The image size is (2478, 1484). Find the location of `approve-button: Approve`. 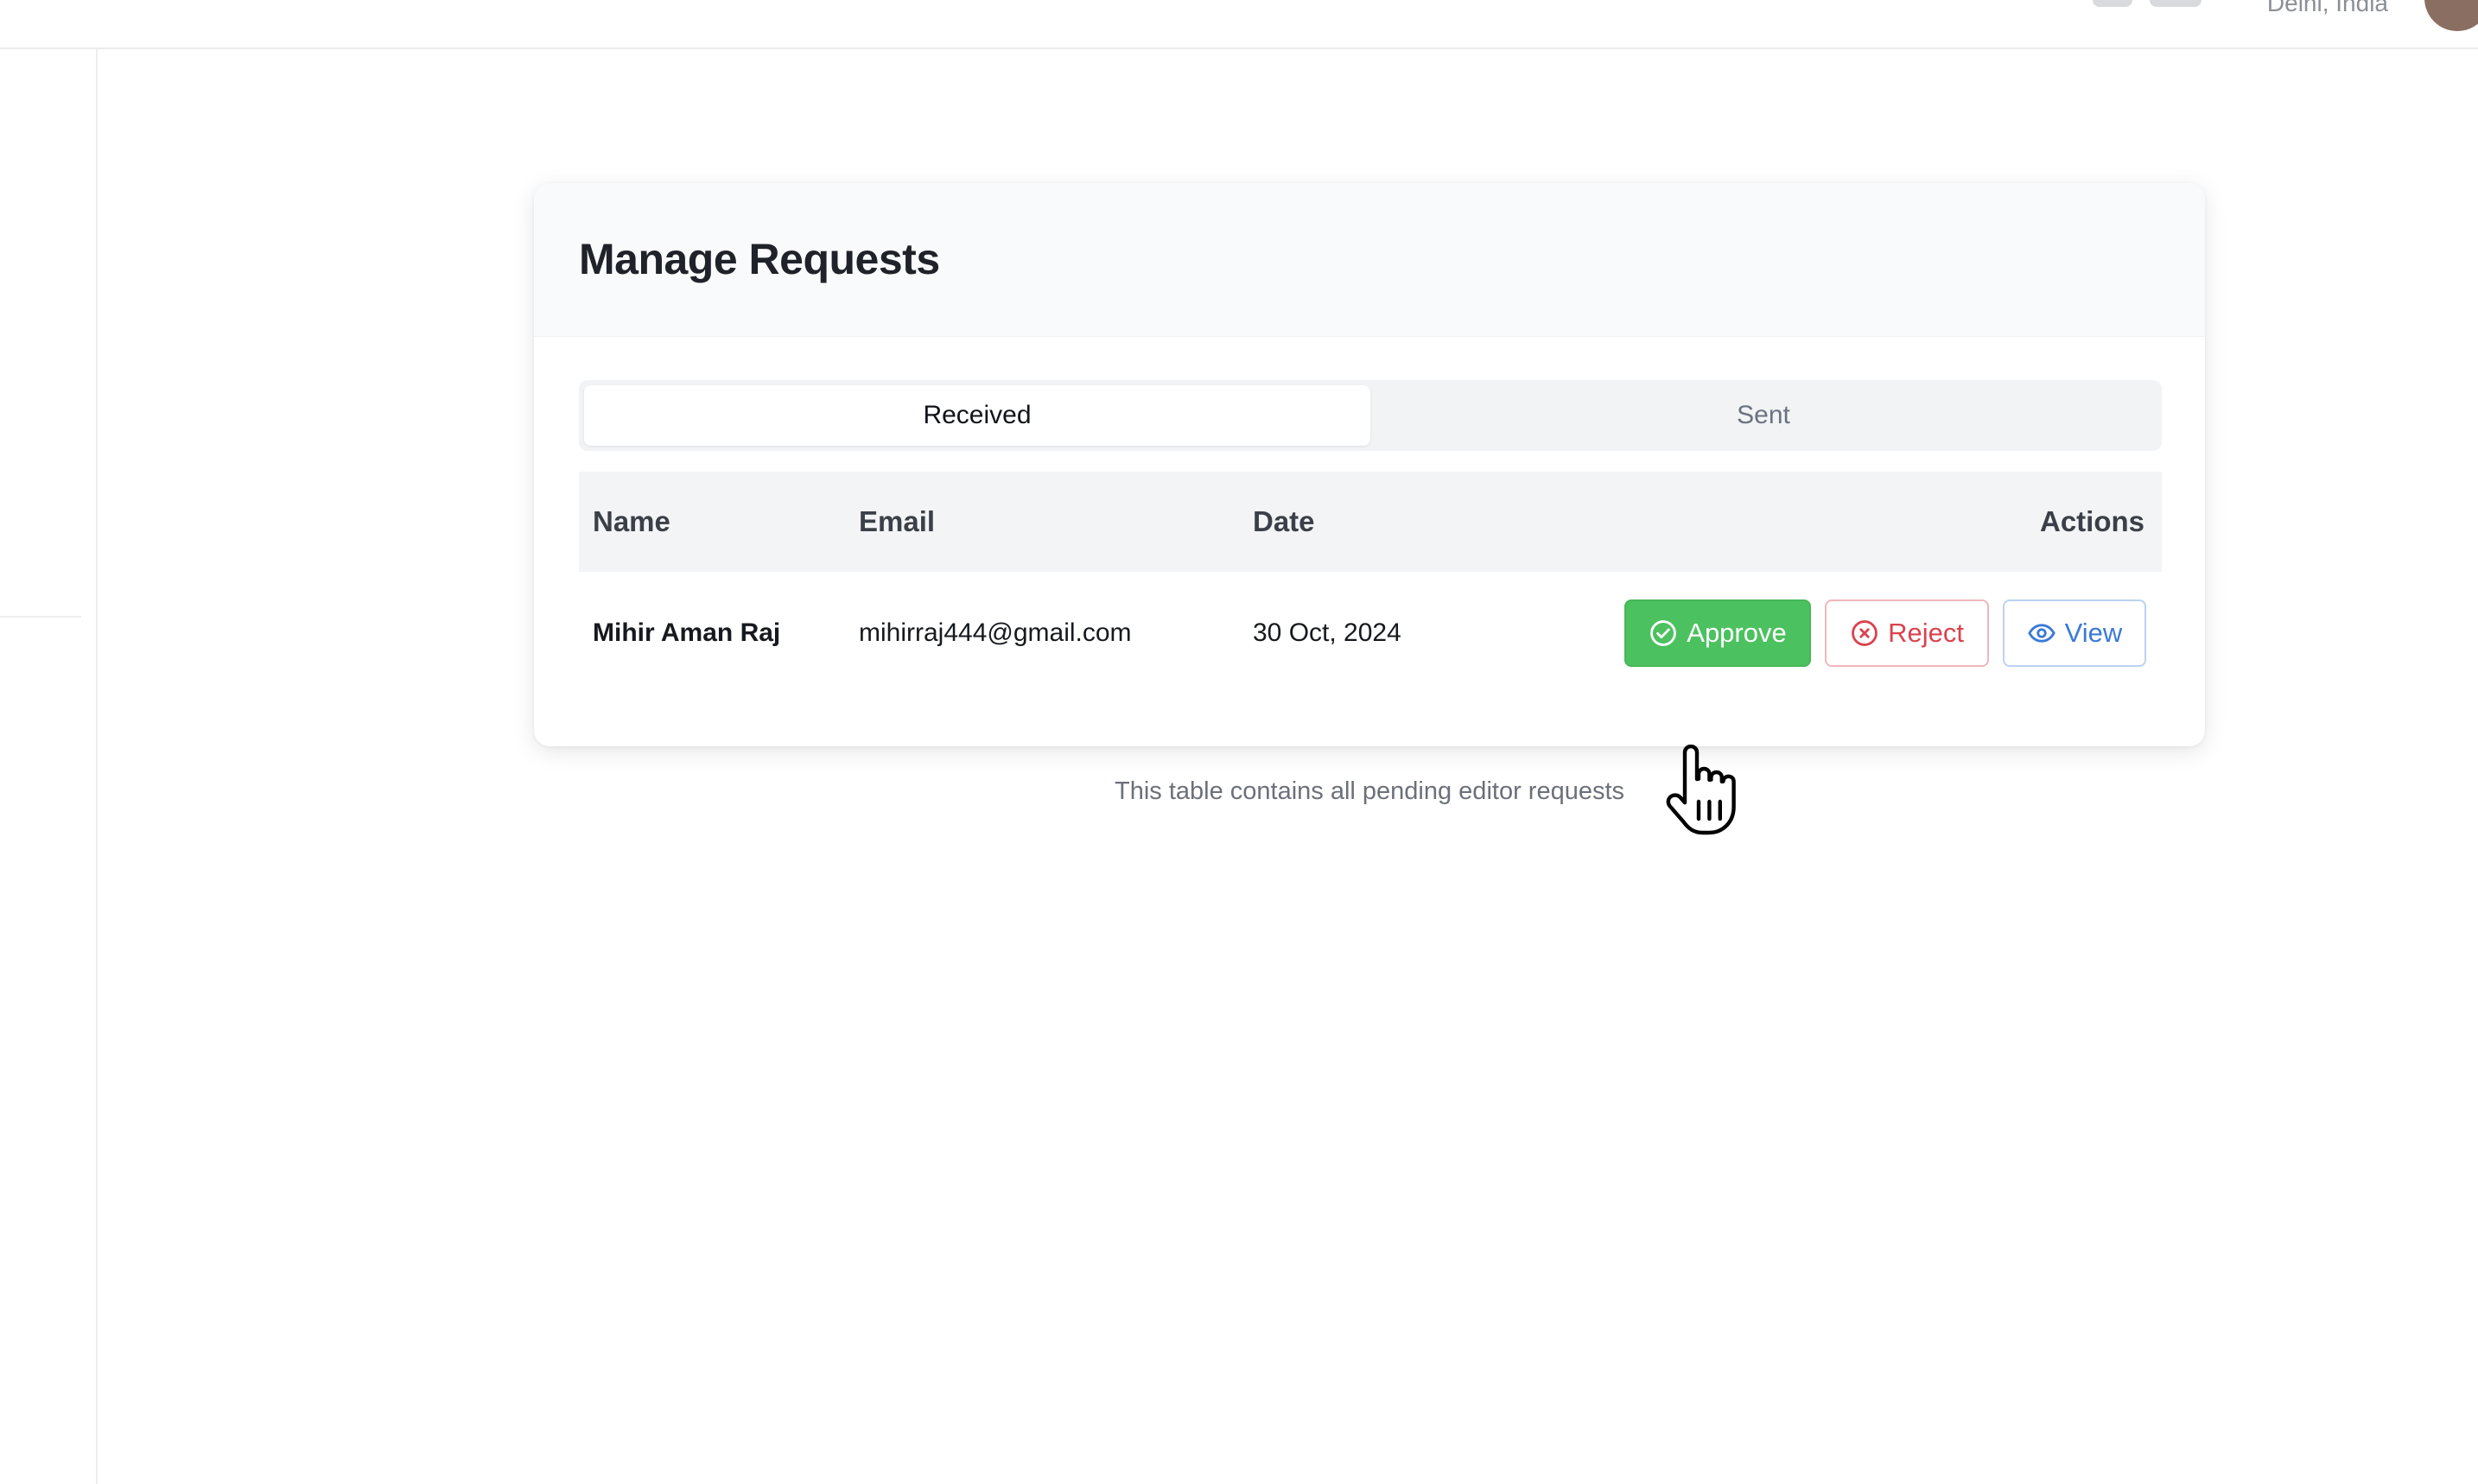

approve-button: Approve is located at coordinates (1717, 633).